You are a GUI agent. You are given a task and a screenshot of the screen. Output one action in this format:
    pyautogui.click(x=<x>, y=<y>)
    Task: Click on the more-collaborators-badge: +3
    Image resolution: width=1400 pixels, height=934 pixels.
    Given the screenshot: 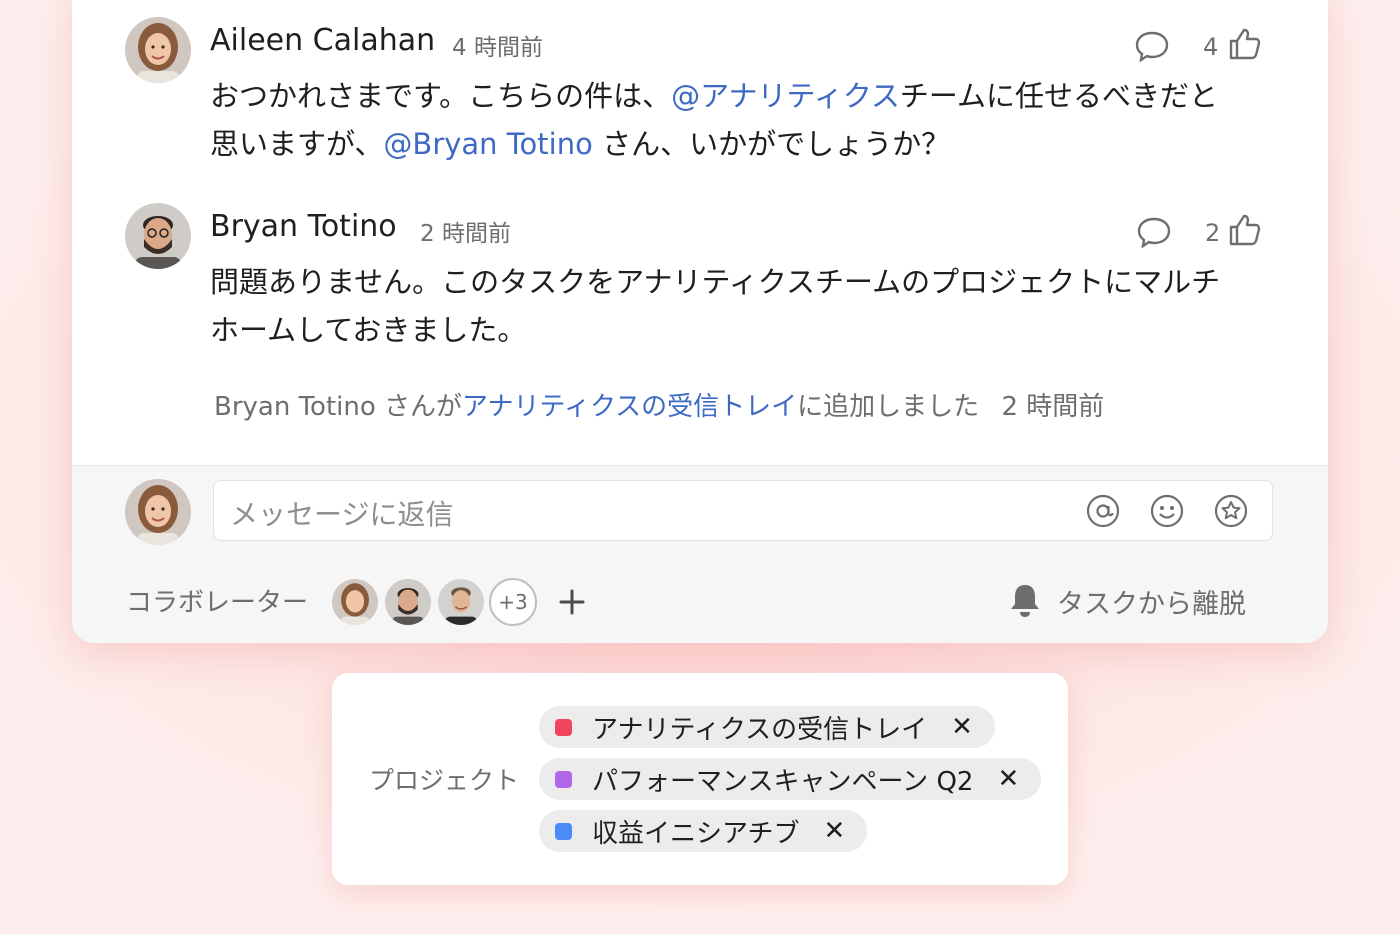 What is the action you would take?
    pyautogui.click(x=513, y=602)
    